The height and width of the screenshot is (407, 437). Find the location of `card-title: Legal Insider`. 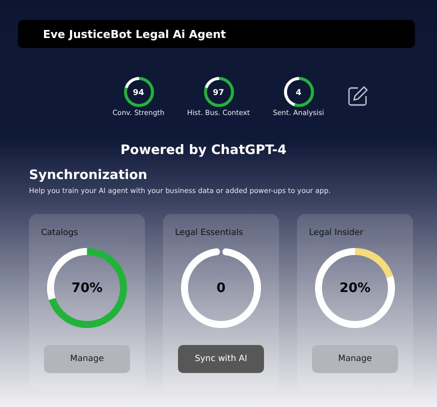

card-title: Legal Insider is located at coordinates (336, 233).